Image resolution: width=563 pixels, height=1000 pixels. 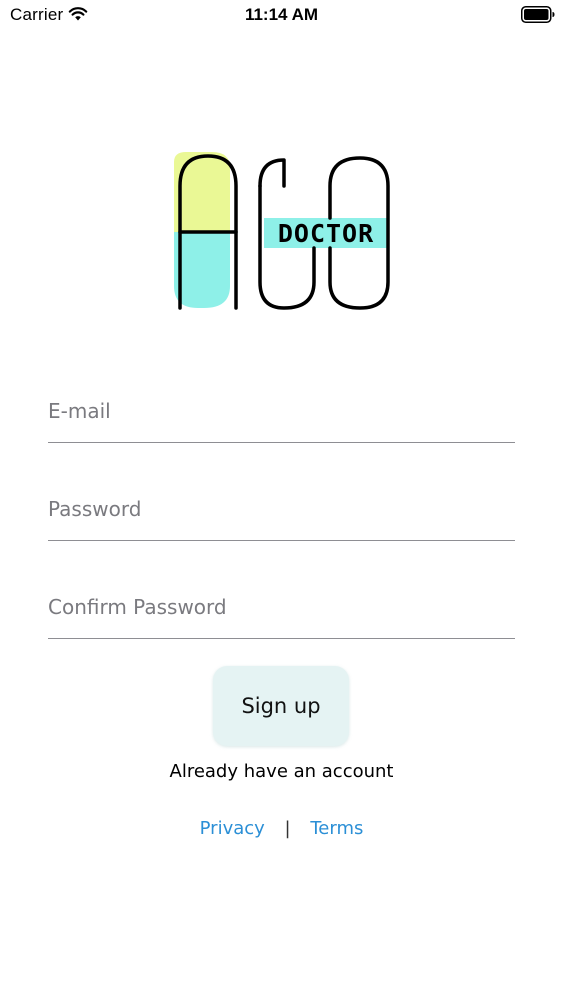 I want to click on capsule-top, so click(x=202, y=192).